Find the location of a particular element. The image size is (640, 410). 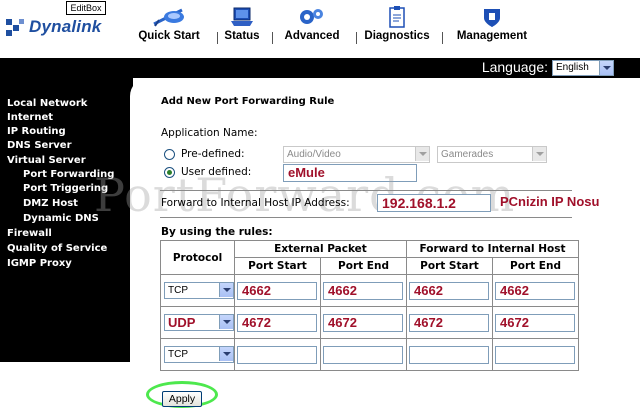

table-row: TCP 4662 4662 4662 4662 is located at coordinates (369, 290).